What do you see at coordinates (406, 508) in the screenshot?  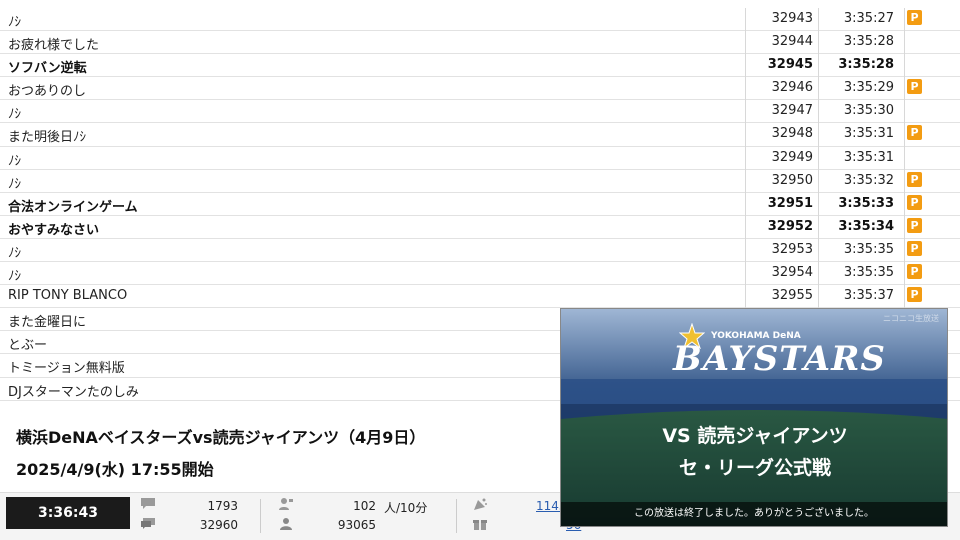 I see `viewers-unit: 人/10分` at bounding box center [406, 508].